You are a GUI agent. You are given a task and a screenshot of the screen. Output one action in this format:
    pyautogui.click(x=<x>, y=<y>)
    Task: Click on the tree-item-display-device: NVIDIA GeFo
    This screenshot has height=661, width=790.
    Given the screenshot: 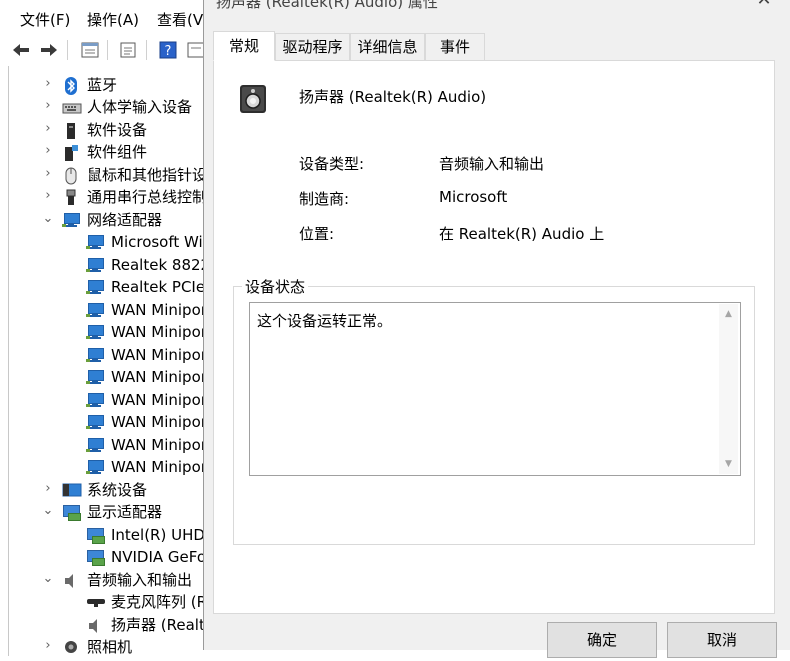 What is the action you would take?
    pyautogui.click(x=110, y=557)
    